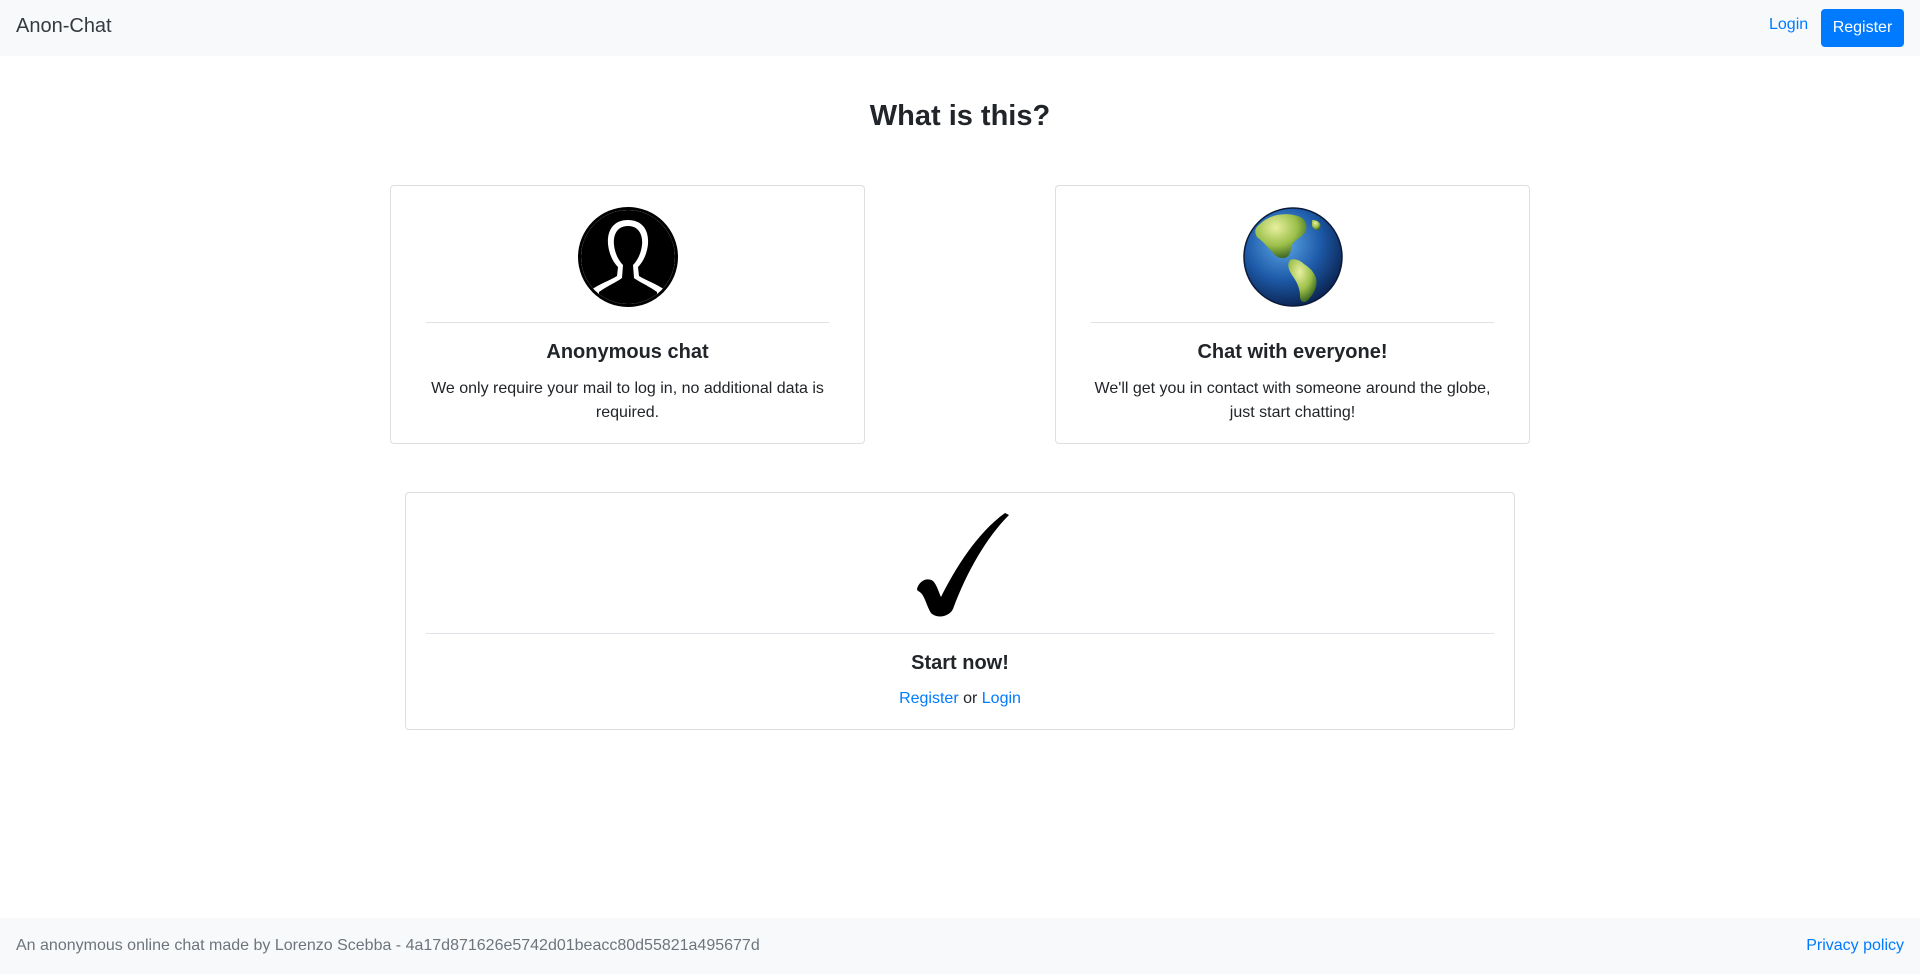  What do you see at coordinates (1855, 946) in the screenshot?
I see `privacy-policy-link: Privacy policy` at bounding box center [1855, 946].